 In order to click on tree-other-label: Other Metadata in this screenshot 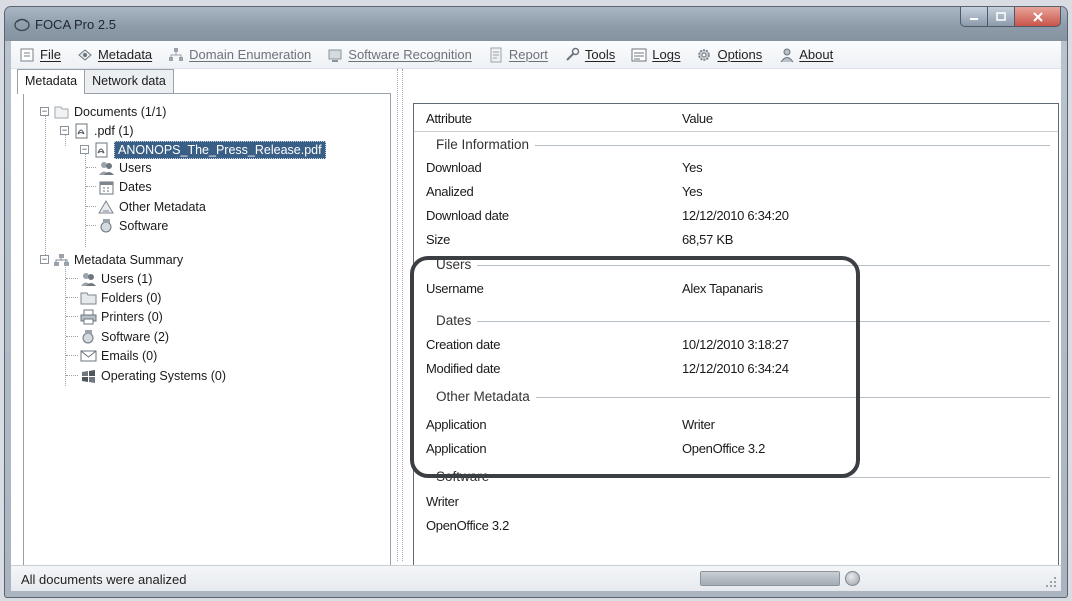, I will do `click(162, 206)`.